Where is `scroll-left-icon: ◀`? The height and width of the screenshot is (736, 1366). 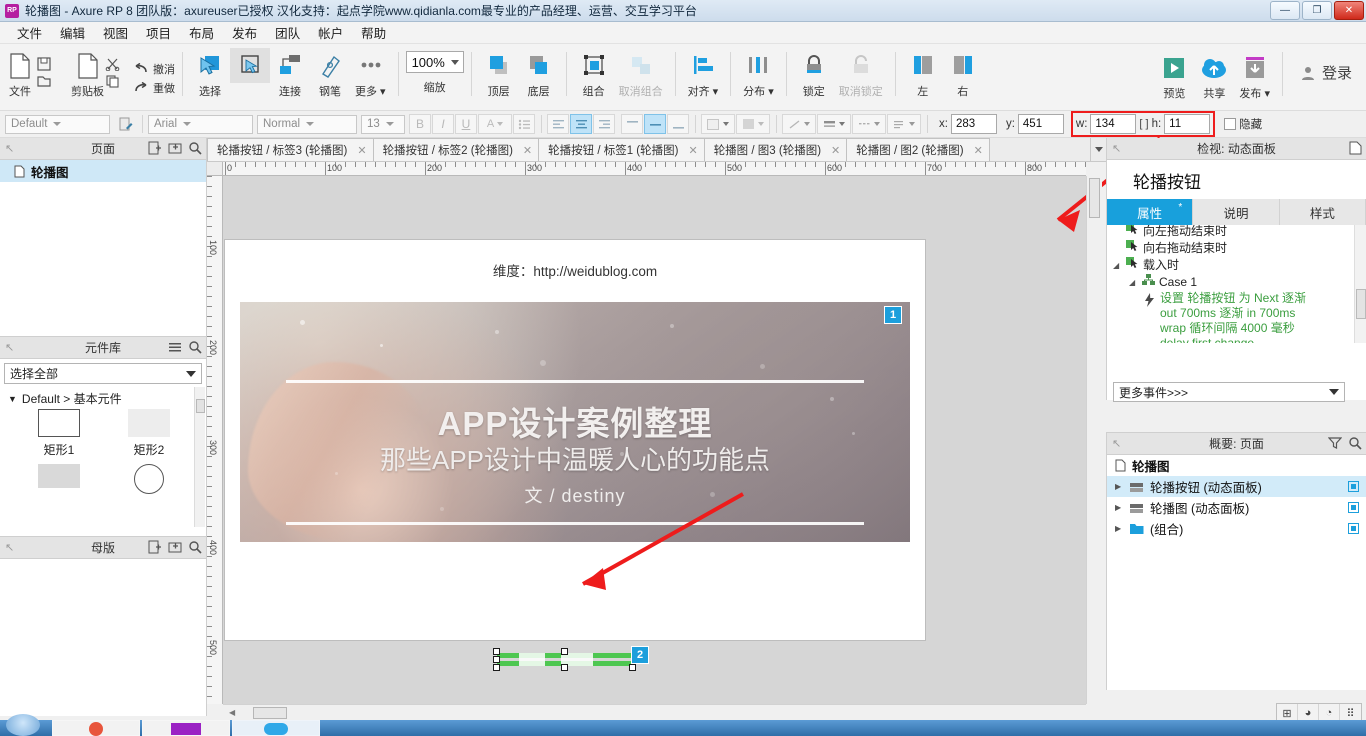
scroll-left-icon: ◀ is located at coordinates (232, 712).